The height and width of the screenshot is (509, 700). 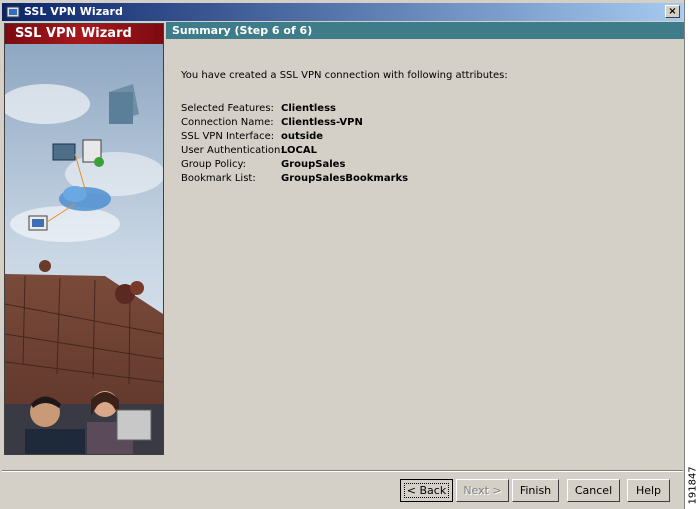 I want to click on app-icon, so click(x=13, y=12).